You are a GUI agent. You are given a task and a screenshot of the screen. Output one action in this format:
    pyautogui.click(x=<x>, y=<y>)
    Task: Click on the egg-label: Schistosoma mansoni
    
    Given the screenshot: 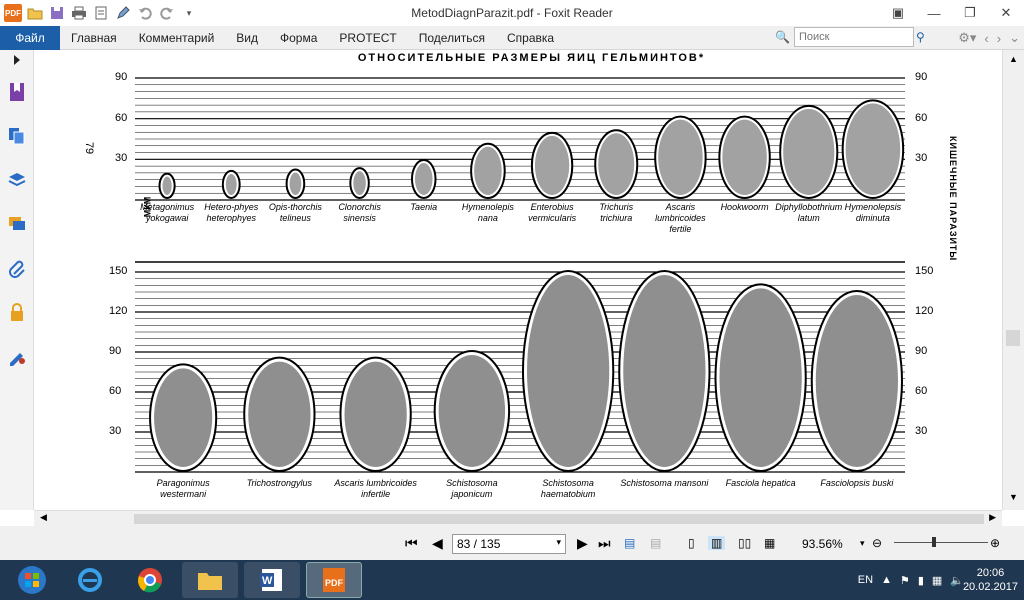 What is the action you would take?
    pyautogui.click(x=664, y=483)
    